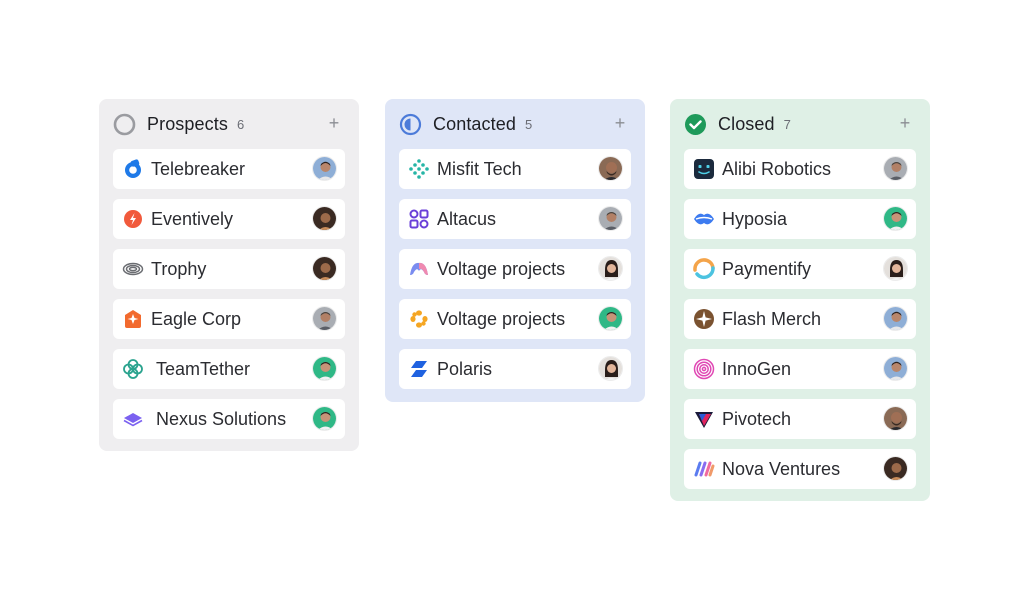  What do you see at coordinates (704, 169) in the screenshot?
I see `alibi-robotics-logo-icon` at bounding box center [704, 169].